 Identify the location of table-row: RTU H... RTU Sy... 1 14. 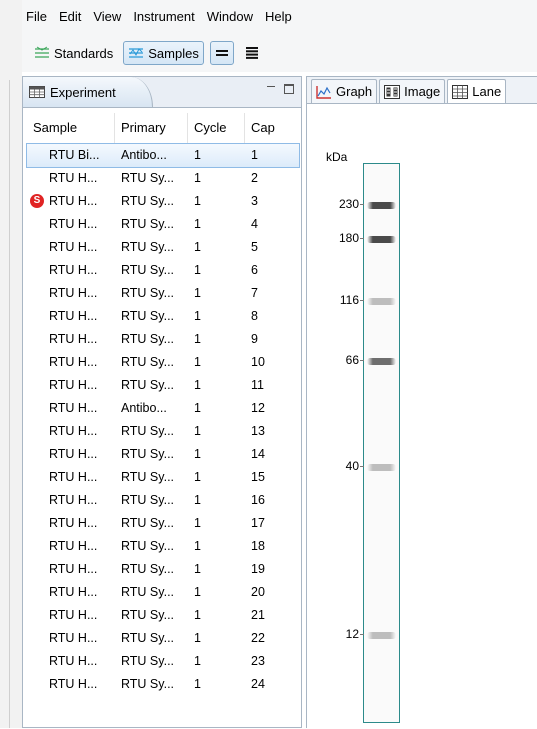
(163, 454).